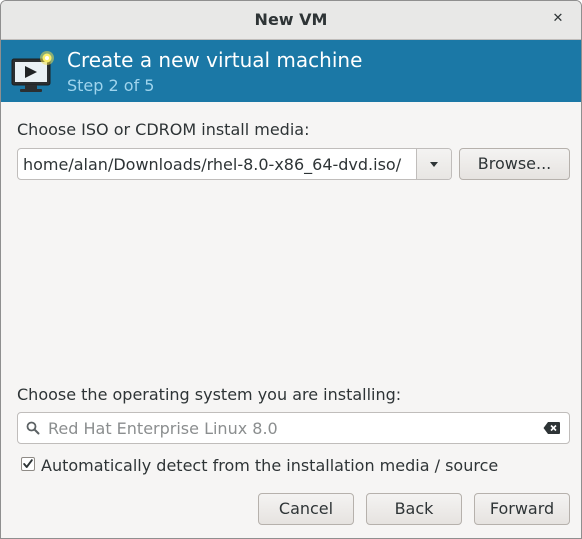  I want to click on os-search-input, so click(288, 428).